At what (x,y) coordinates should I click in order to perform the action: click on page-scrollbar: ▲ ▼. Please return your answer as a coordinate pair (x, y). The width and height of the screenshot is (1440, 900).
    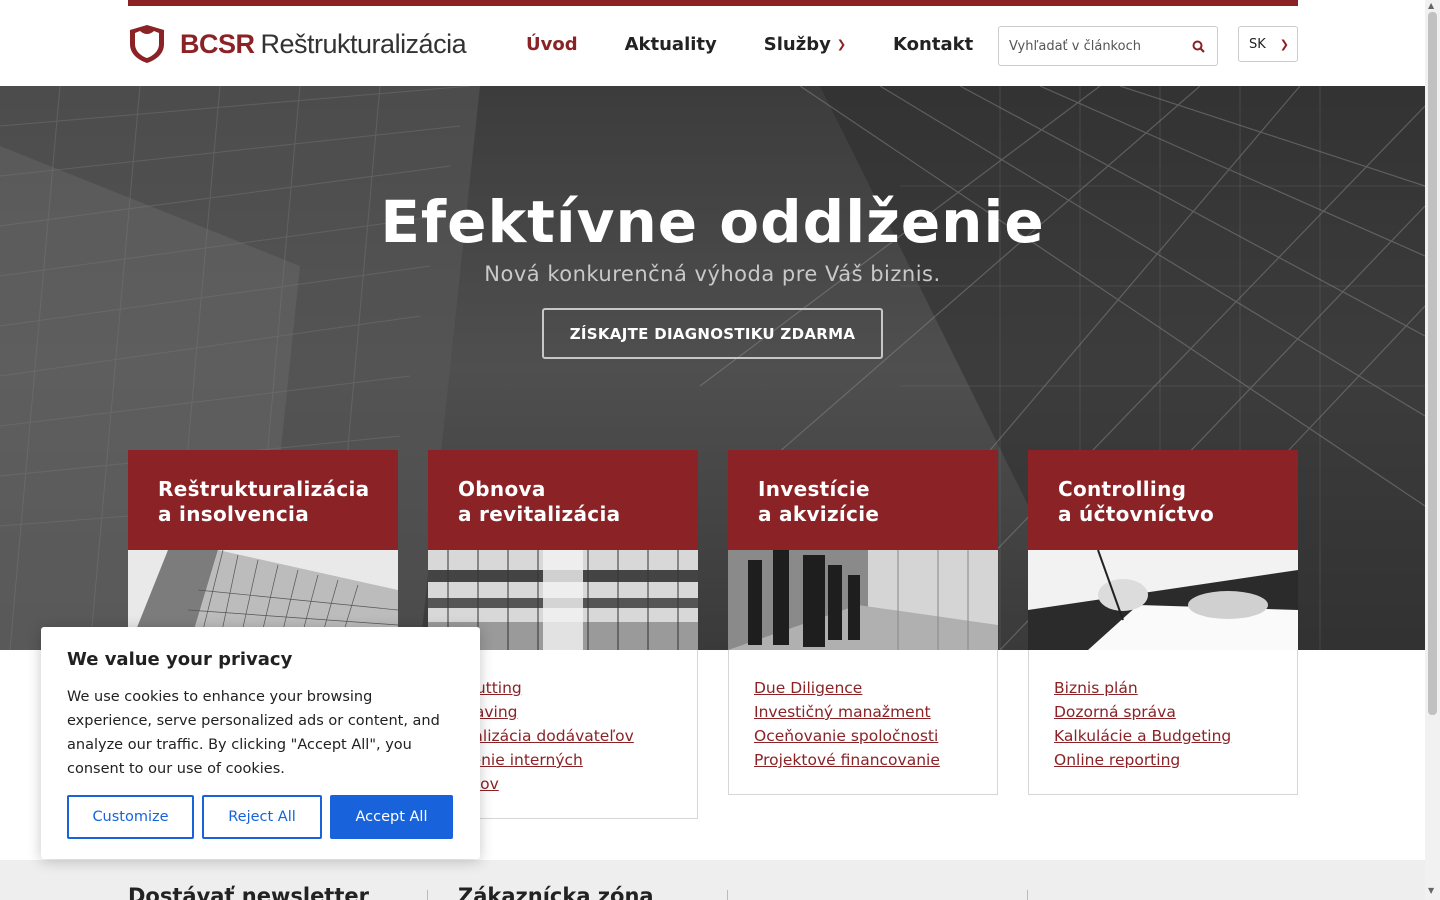
    Looking at the image, I should click on (1432, 450).